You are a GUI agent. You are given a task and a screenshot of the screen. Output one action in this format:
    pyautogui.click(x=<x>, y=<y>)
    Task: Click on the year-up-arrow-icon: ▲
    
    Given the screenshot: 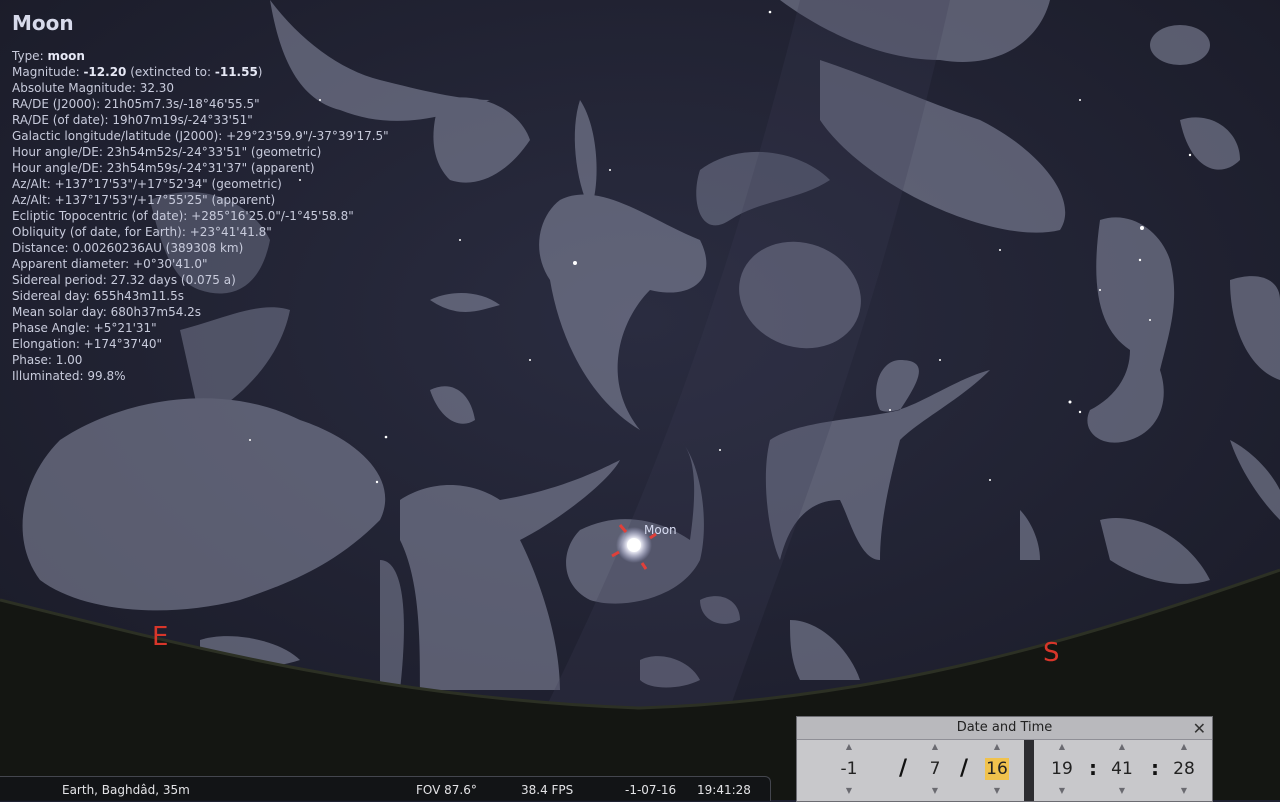 What is the action you would take?
    pyautogui.click(x=849, y=747)
    